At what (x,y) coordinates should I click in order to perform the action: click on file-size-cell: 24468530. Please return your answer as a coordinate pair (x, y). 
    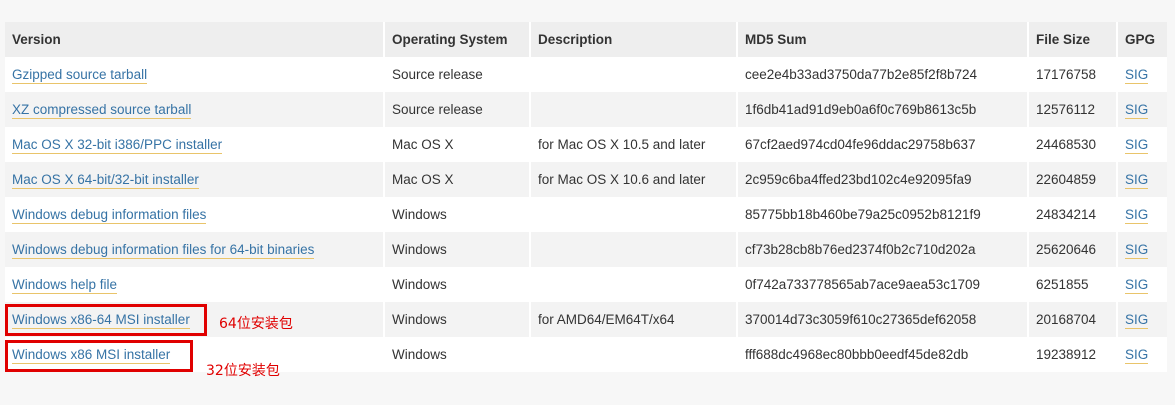
    Looking at the image, I should click on (1071, 144).